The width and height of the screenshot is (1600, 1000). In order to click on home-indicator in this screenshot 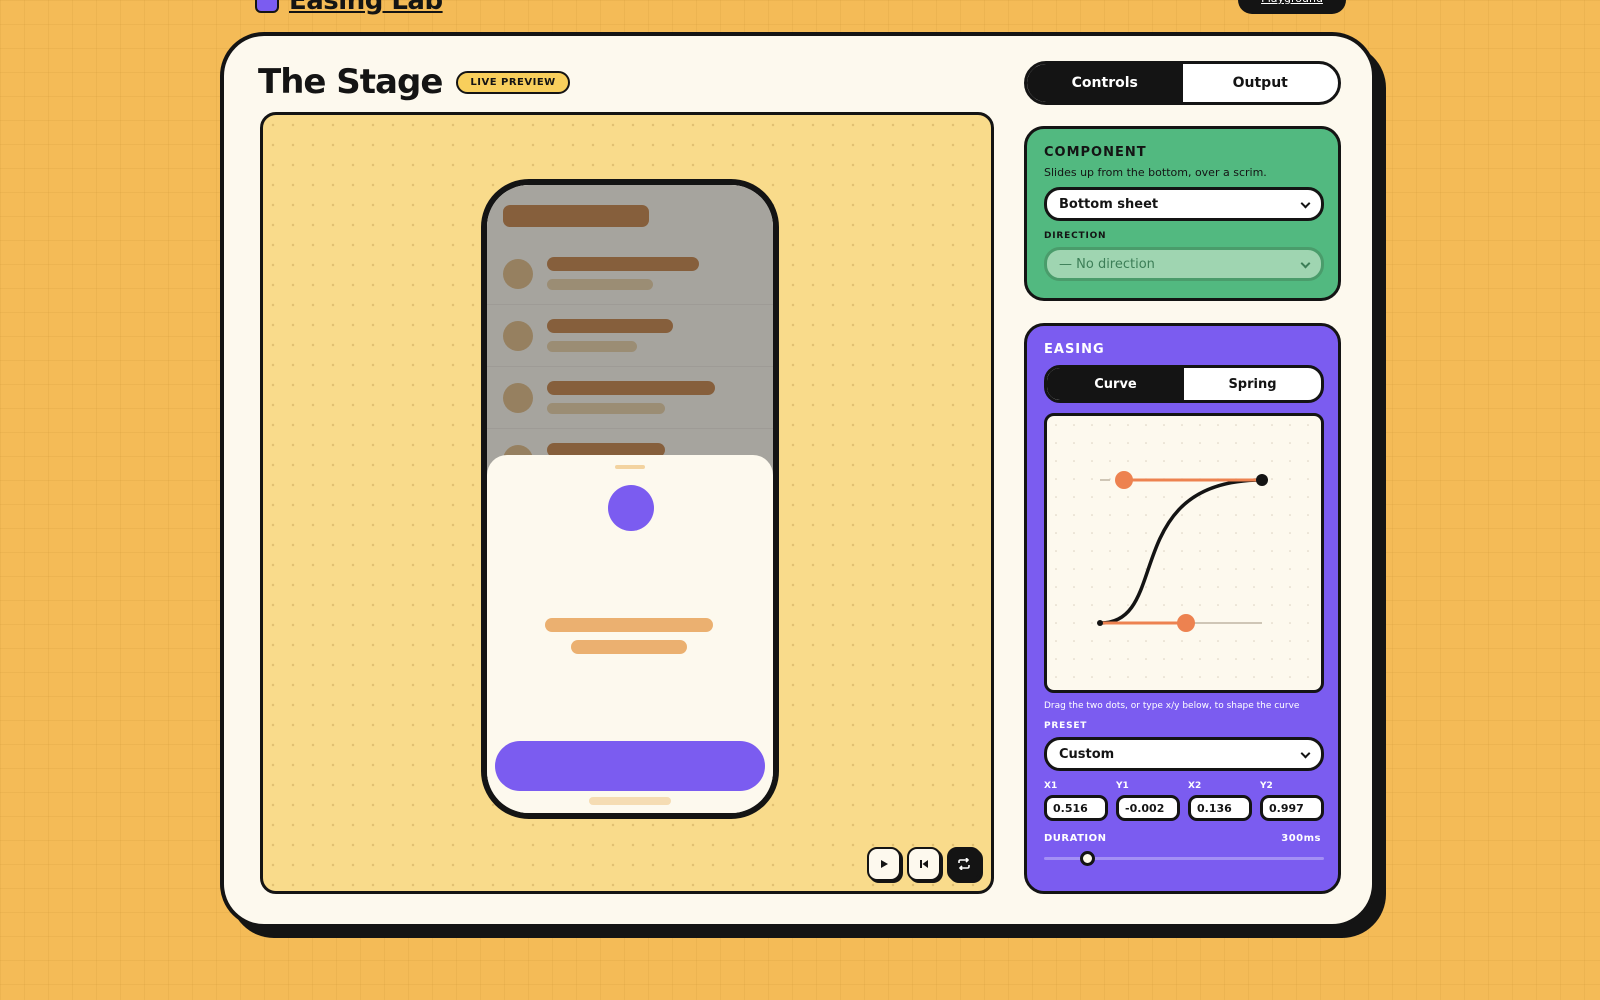, I will do `click(630, 801)`.